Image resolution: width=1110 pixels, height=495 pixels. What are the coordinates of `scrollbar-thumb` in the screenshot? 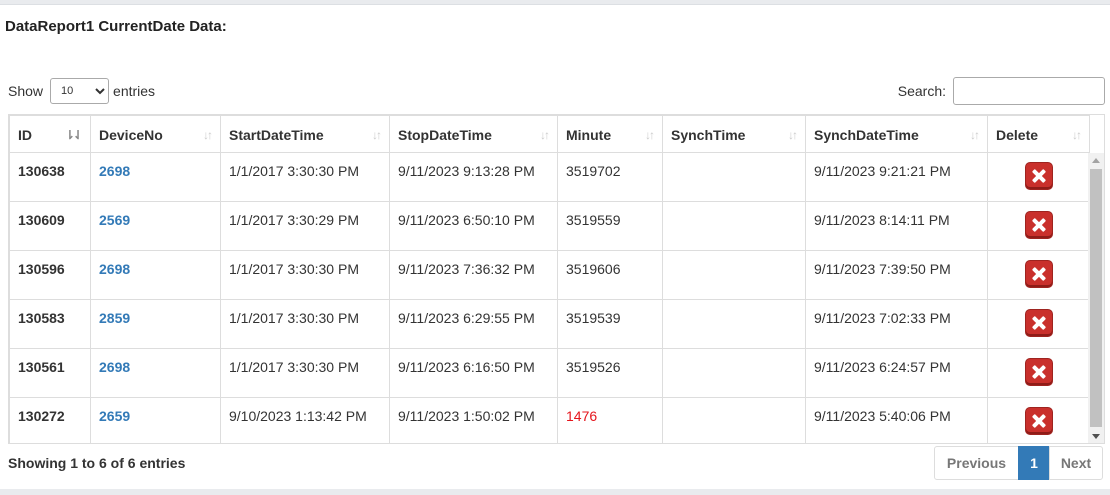 It's located at (1096, 298).